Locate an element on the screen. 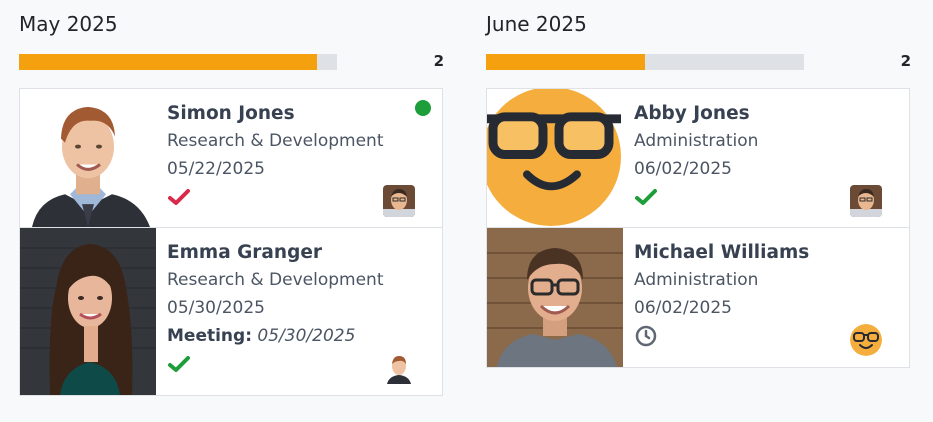  employee-name: Emma Granger is located at coordinates (244, 252).